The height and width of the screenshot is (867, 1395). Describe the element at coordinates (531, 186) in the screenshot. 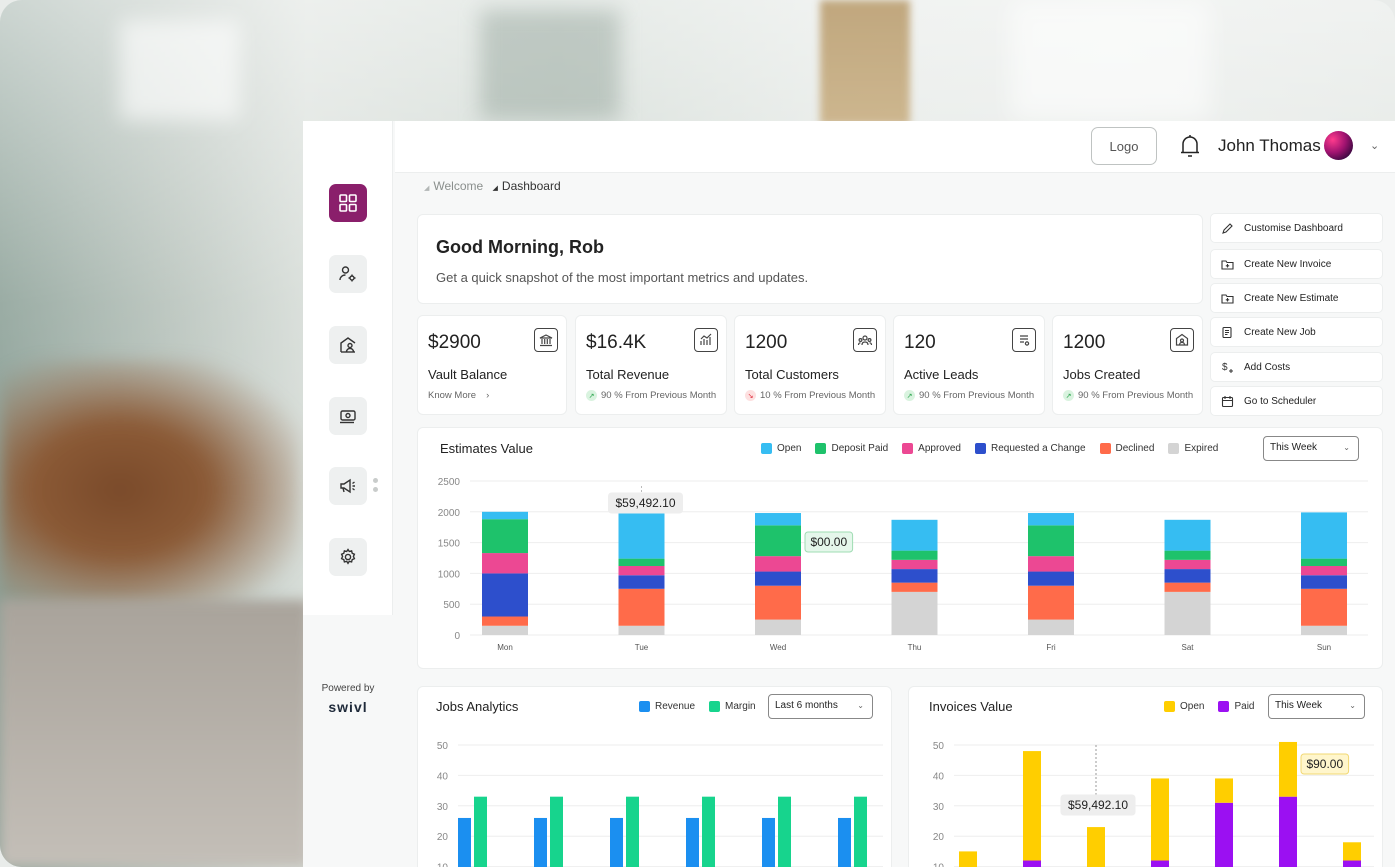

I see `breadcrumb-dashboard: Dashboard` at that location.